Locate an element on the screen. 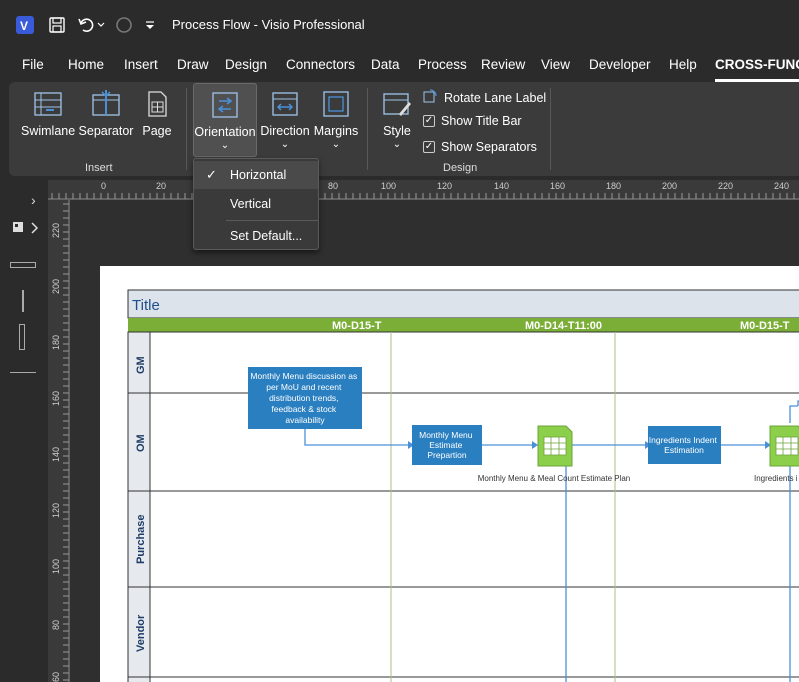 The image size is (799, 682). rotate-lane-label-text: Rotate Lane Label is located at coordinates (495, 97).